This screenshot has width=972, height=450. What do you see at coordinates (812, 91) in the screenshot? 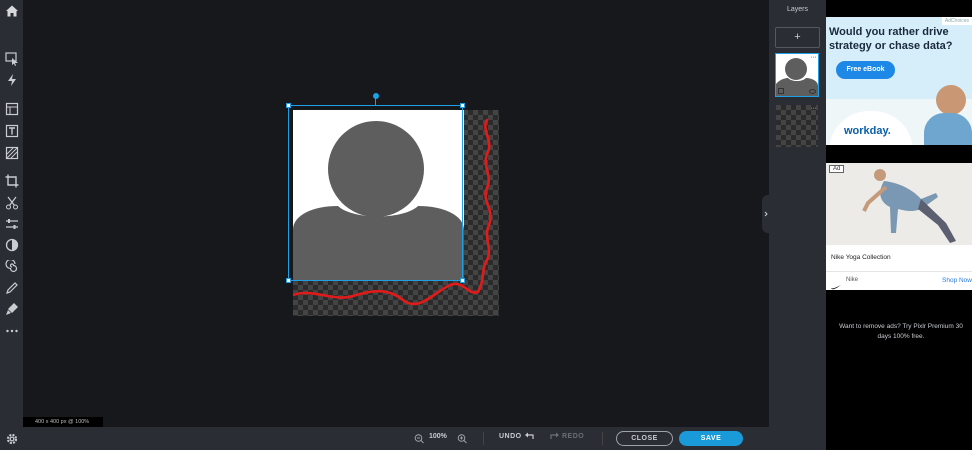
I see `visibility-eye-icon` at bounding box center [812, 91].